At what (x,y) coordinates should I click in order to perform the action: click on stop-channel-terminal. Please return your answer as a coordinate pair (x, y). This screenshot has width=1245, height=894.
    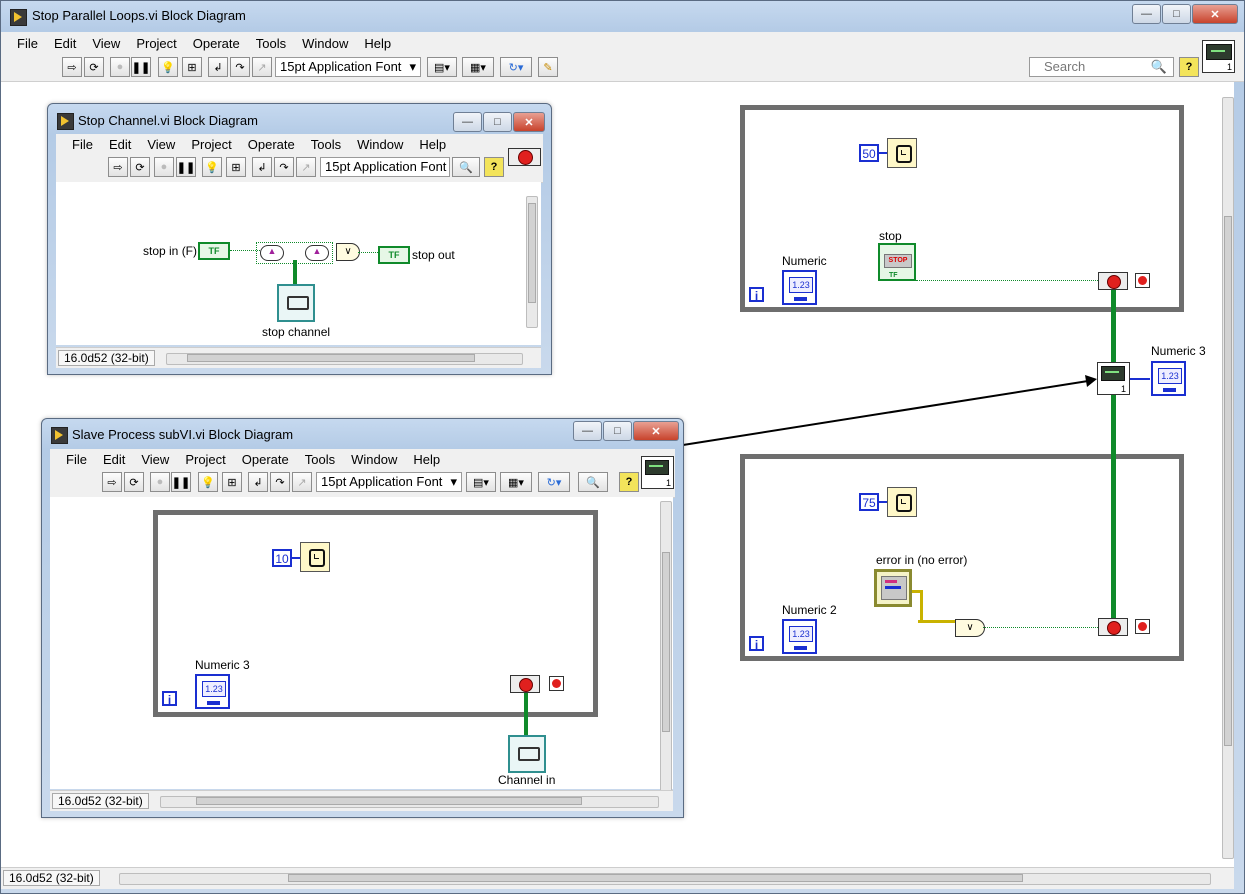
    Looking at the image, I should click on (296, 303).